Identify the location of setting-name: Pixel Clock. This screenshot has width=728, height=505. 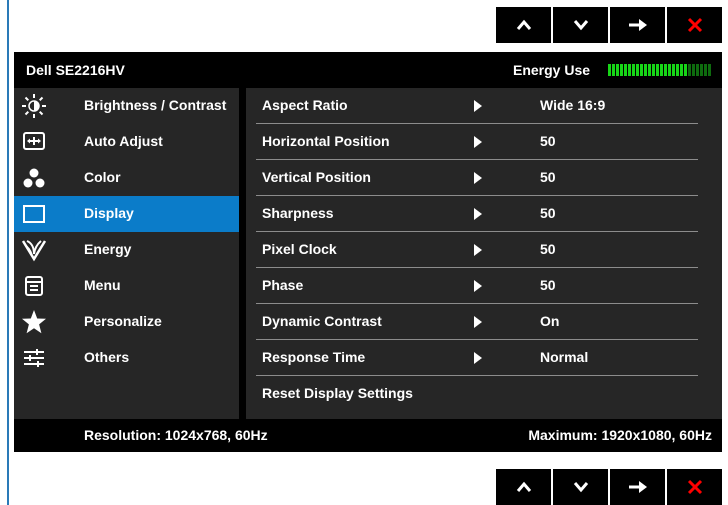
(299, 249).